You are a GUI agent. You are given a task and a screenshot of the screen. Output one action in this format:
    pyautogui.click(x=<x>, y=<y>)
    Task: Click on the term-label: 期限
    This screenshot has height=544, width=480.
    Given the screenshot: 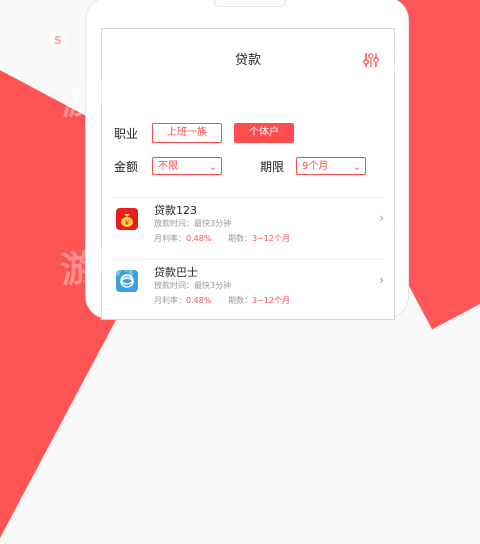 What is the action you would take?
    pyautogui.click(x=272, y=166)
    